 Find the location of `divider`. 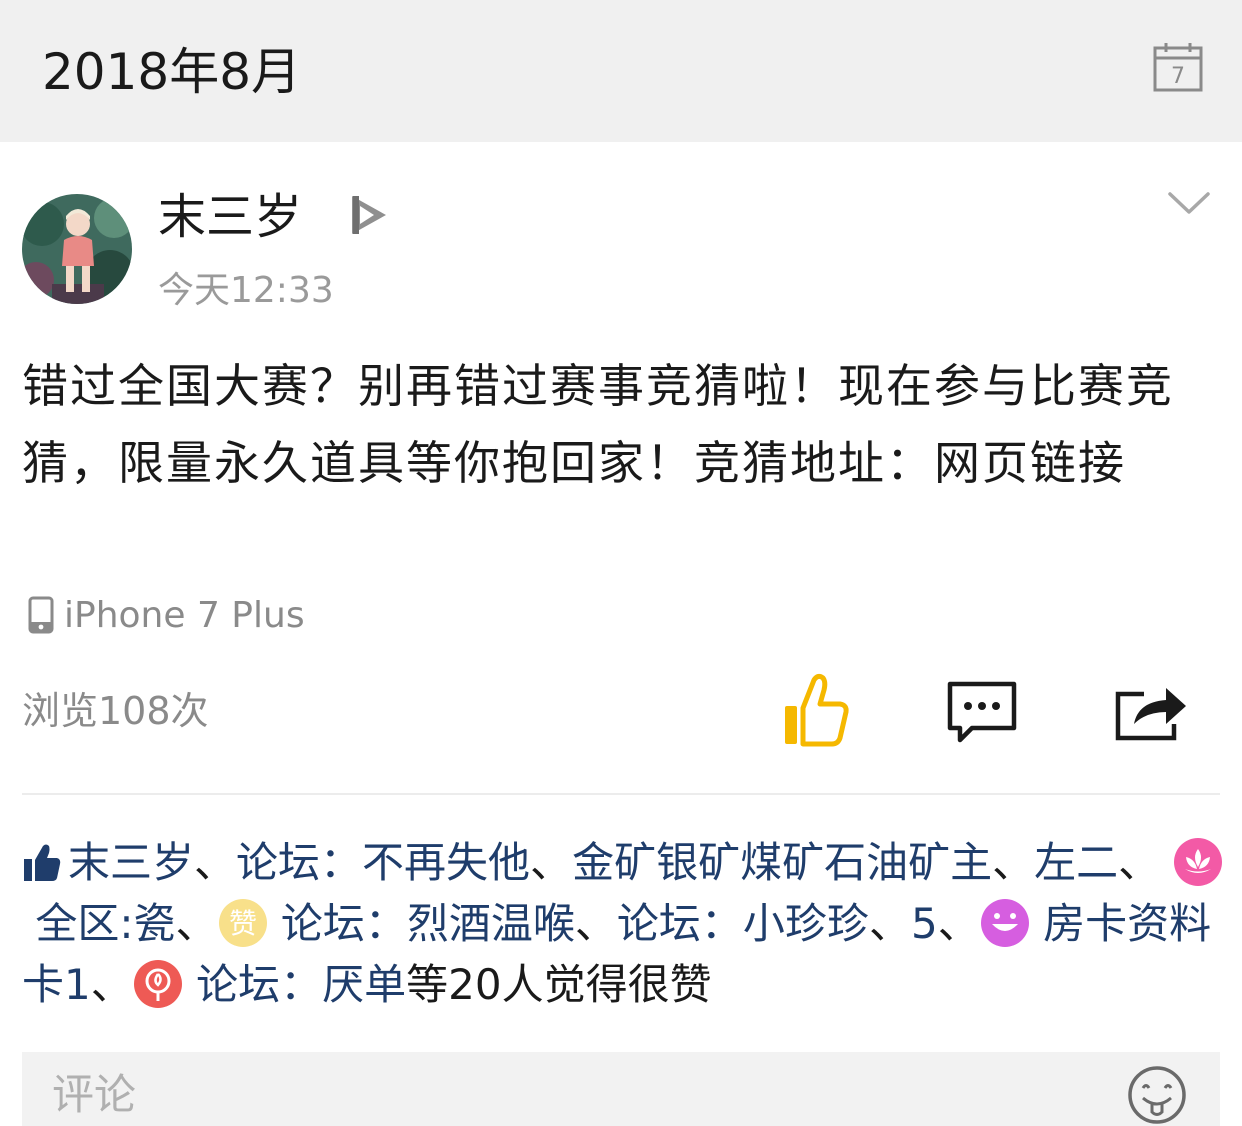

divider is located at coordinates (621, 794).